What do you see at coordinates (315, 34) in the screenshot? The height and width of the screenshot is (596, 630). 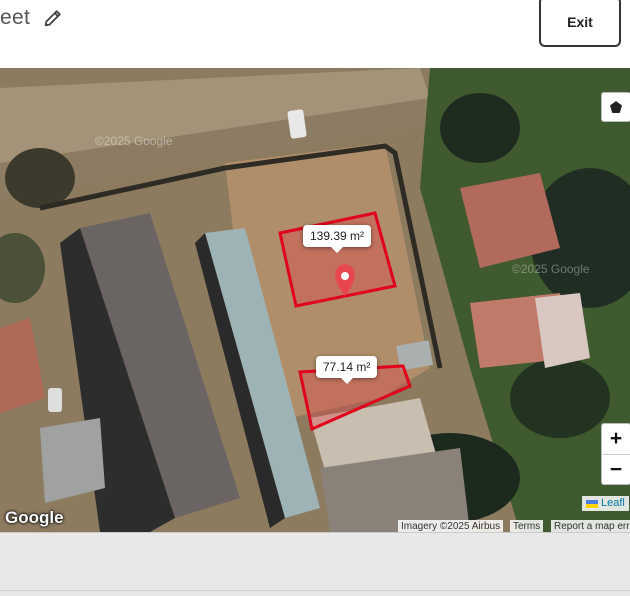 I see `top-bar: eet Exit` at bounding box center [315, 34].